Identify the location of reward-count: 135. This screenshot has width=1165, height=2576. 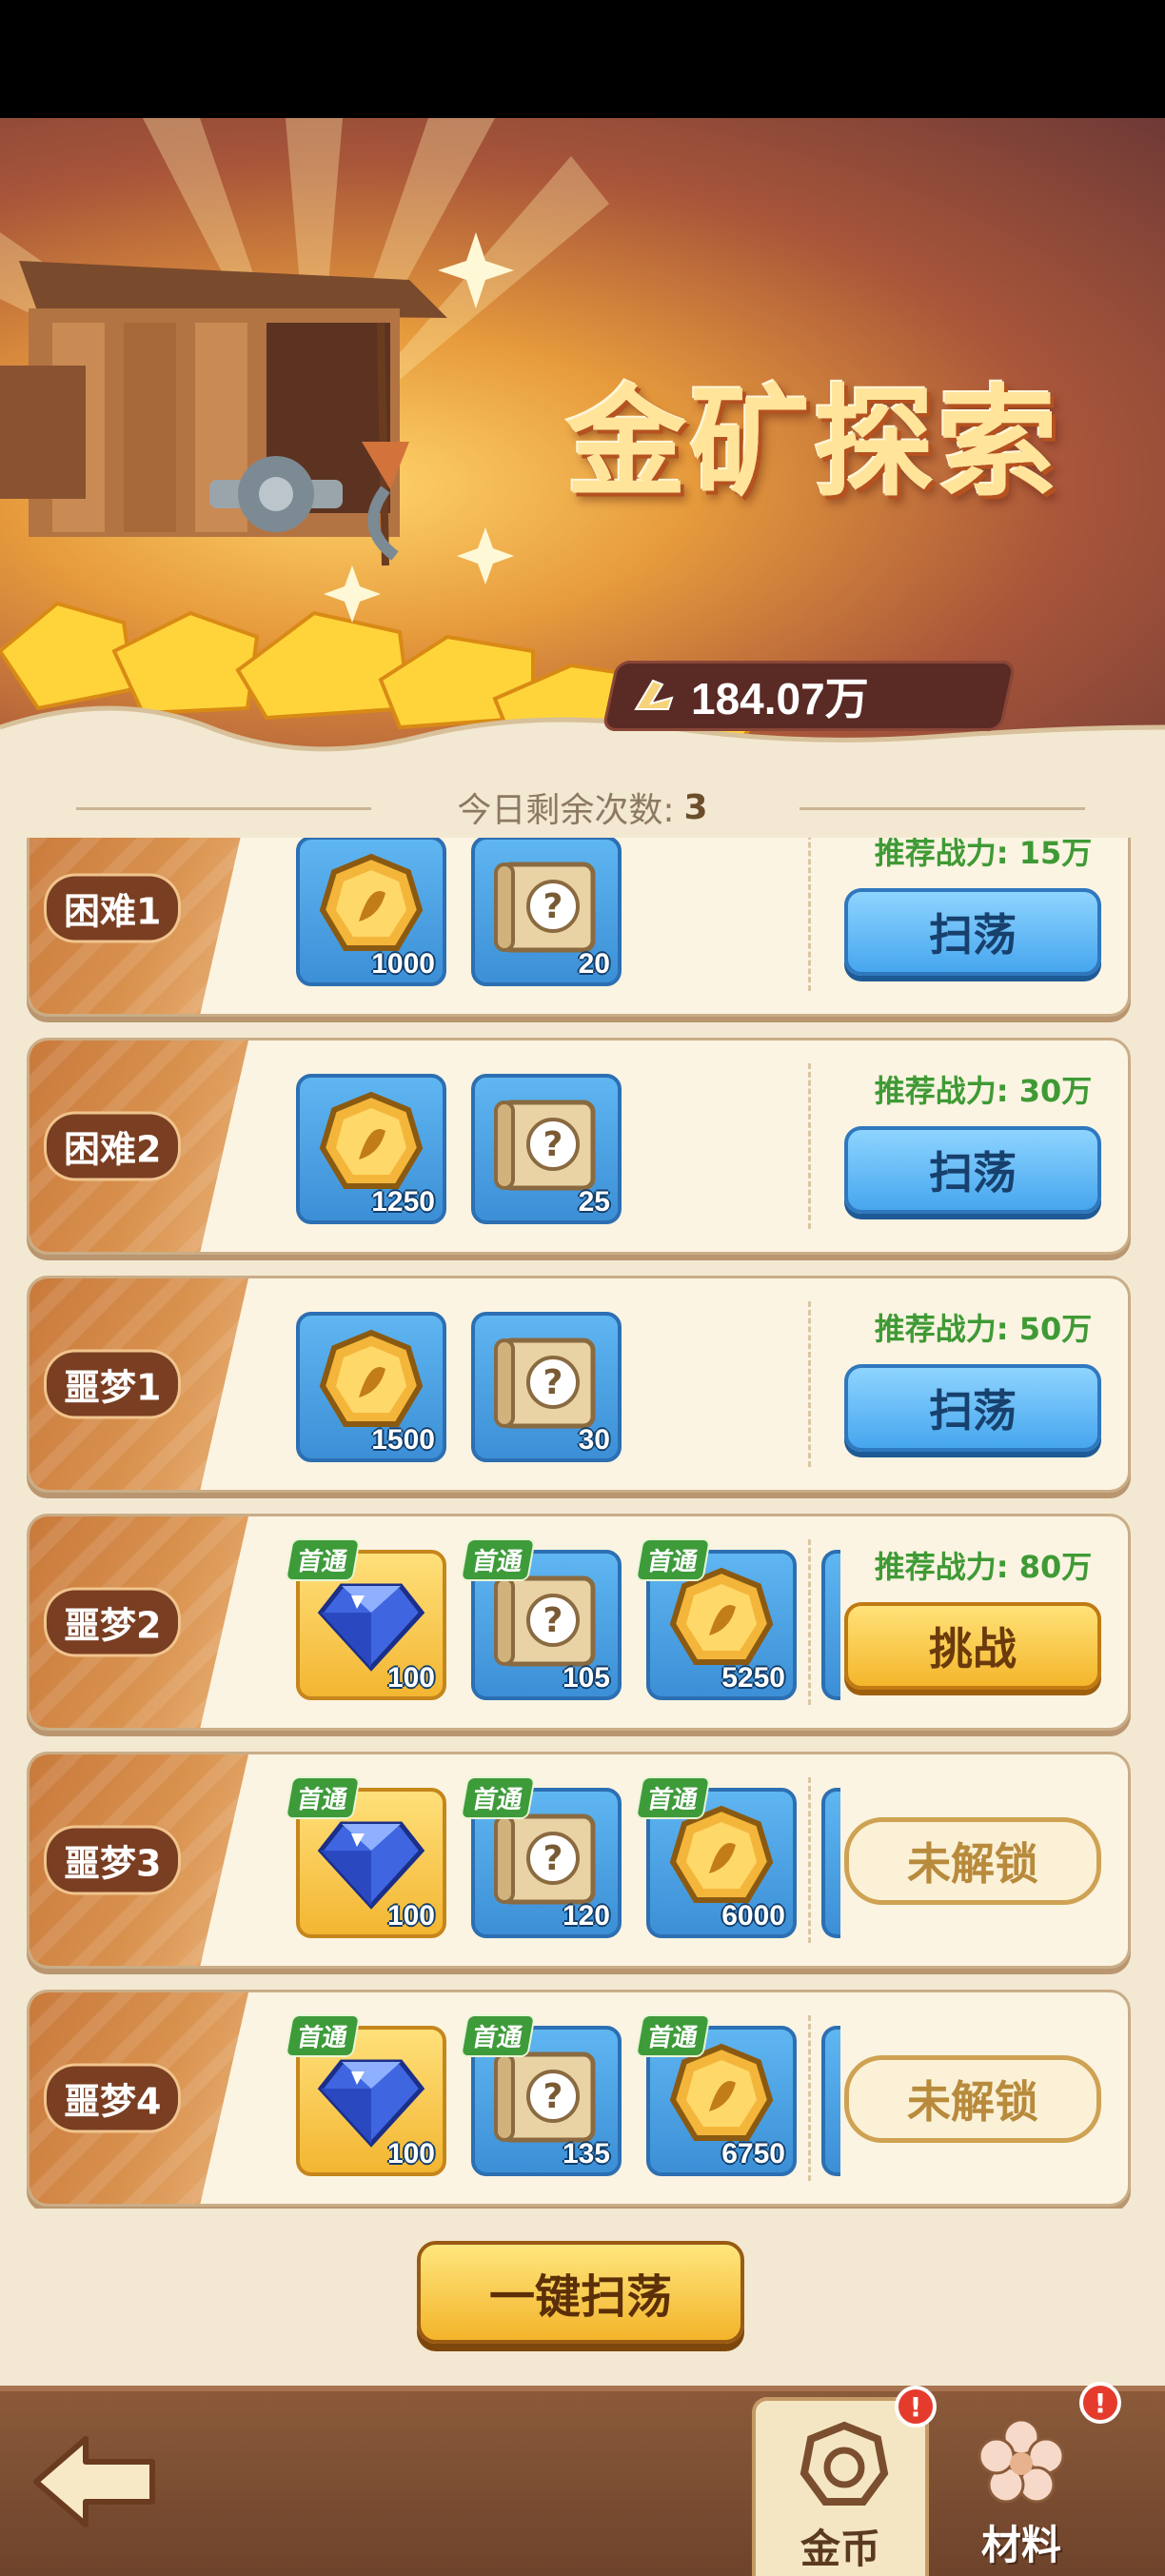
(586, 2154).